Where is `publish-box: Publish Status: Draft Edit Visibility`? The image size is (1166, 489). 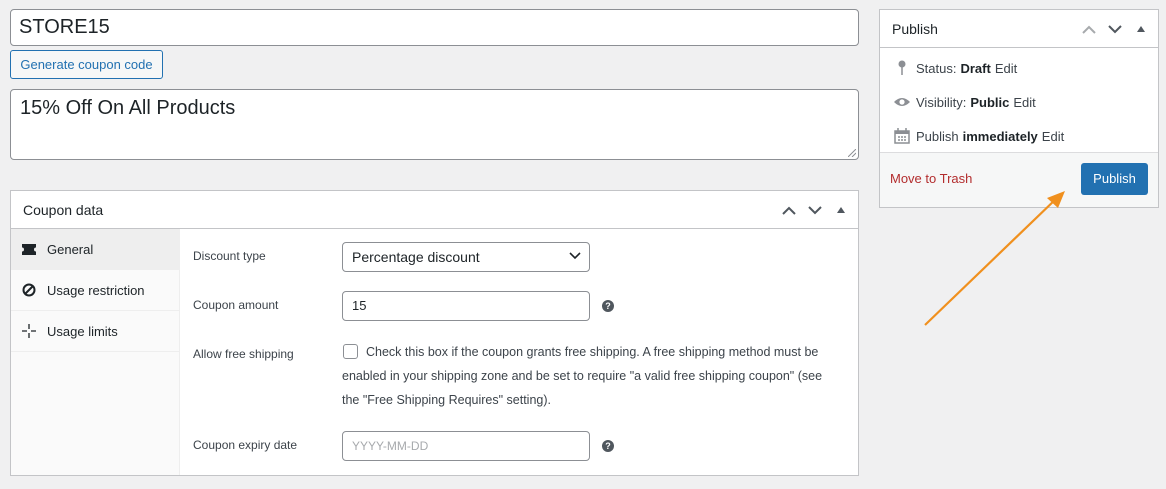 publish-box: Publish Status: Draft Edit Visibility is located at coordinates (1019, 108).